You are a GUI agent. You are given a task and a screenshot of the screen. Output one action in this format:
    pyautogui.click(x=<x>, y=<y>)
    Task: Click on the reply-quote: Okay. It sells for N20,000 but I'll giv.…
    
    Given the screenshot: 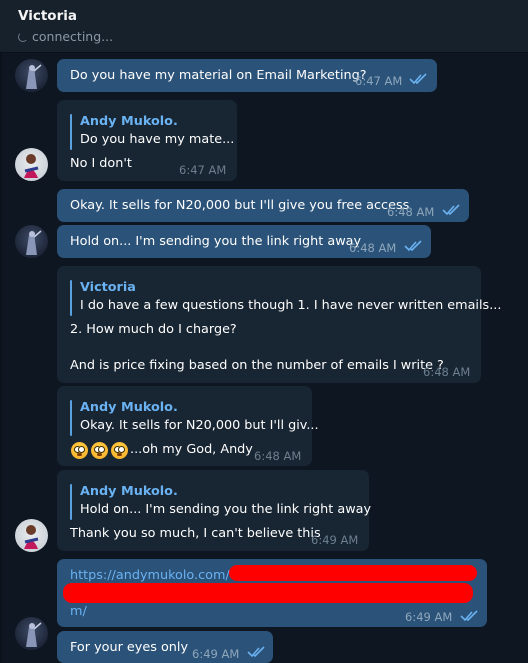 What is the action you would take?
    pyautogui.click(x=199, y=426)
    